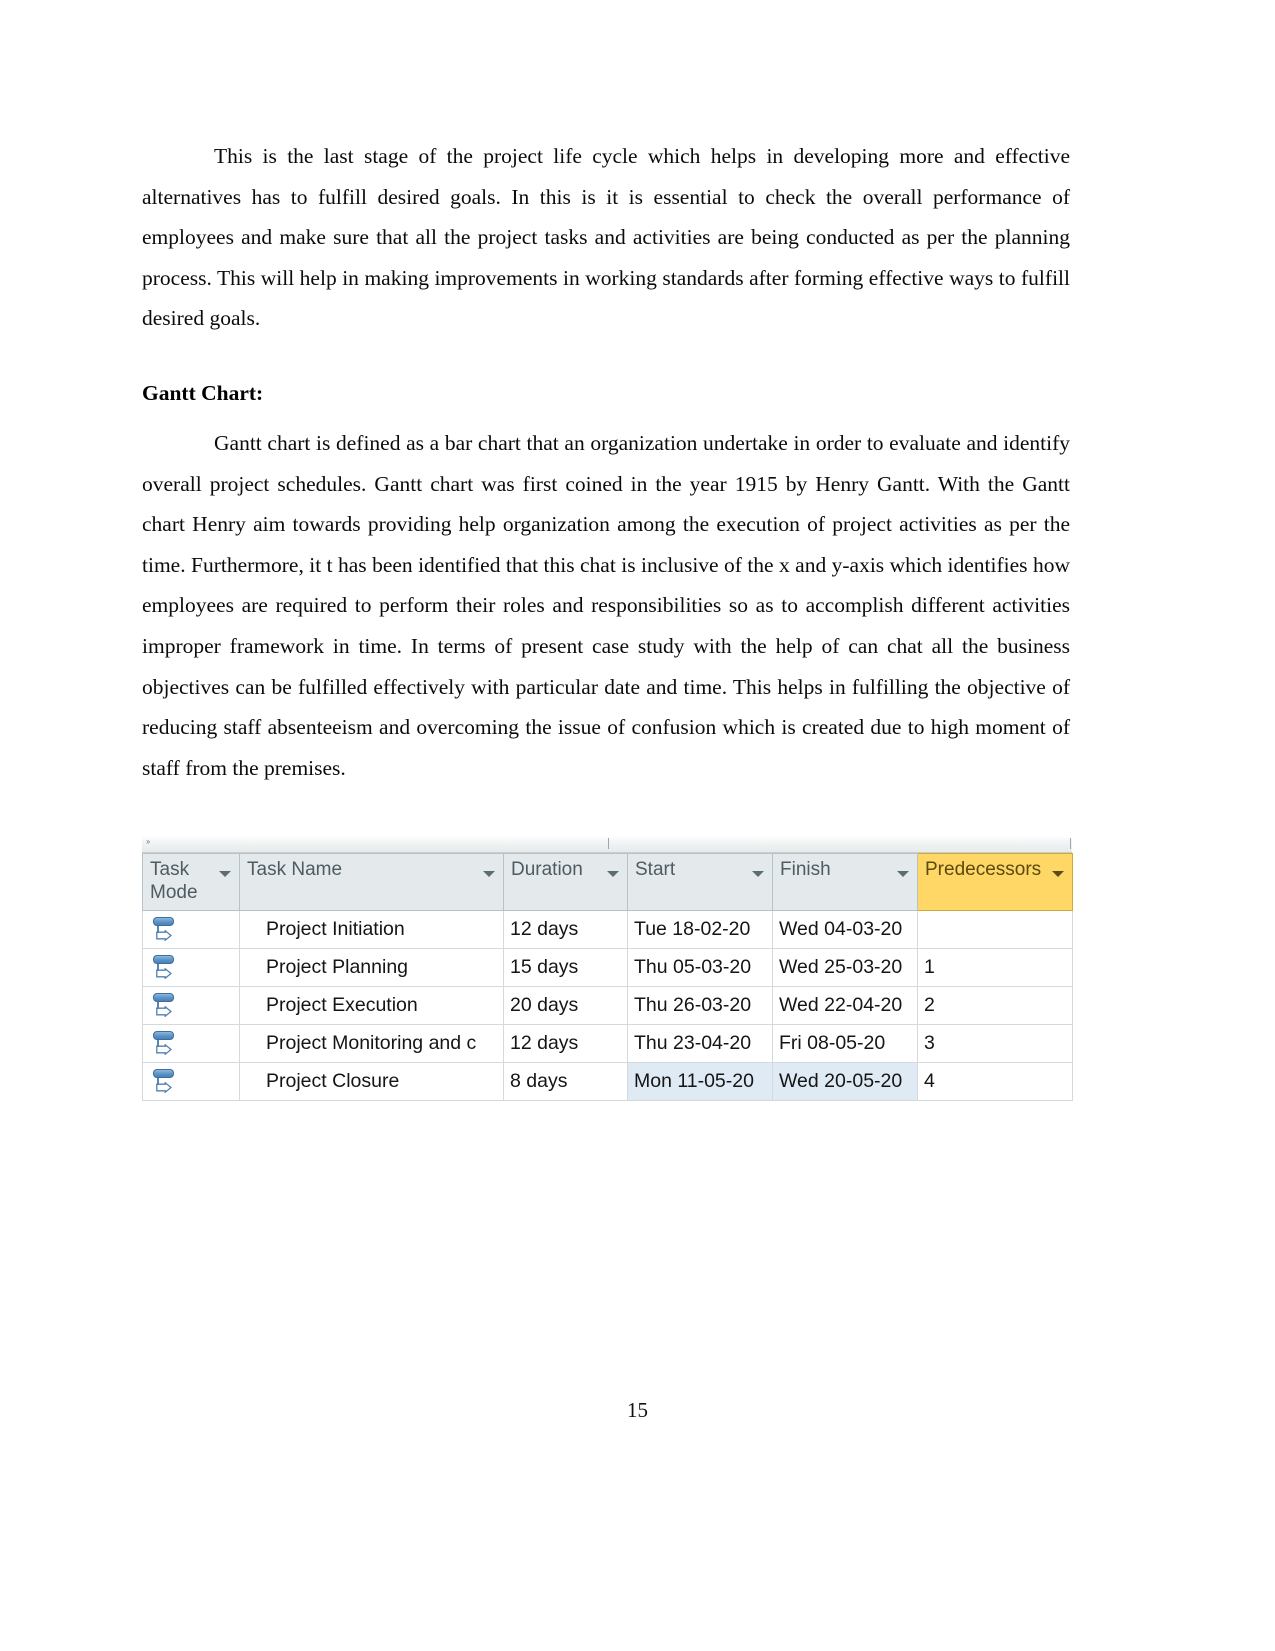 The height and width of the screenshot is (1651, 1275). What do you see at coordinates (174, 881) in the screenshot?
I see `column-header-task-mode-label: Task Mode` at bounding box center [174, 881].